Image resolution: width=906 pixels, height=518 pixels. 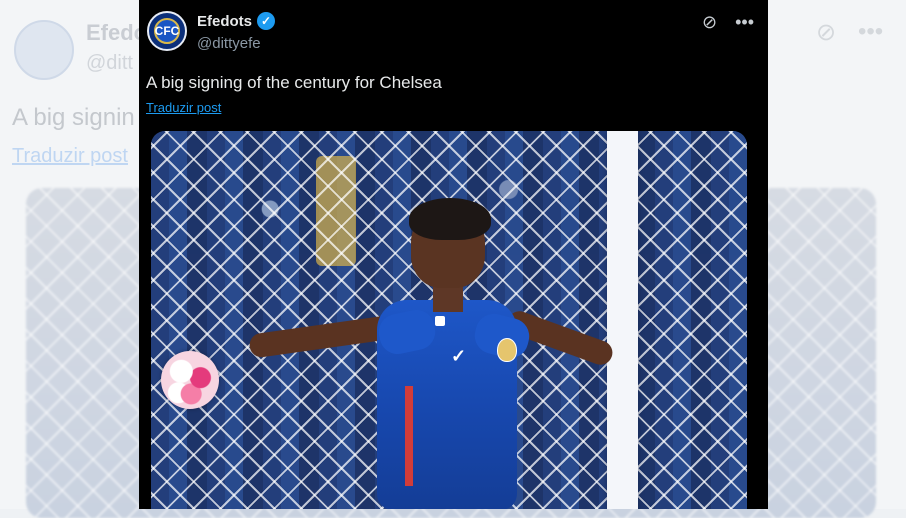 I want to click on player-hair, so click(x=450, y=219).